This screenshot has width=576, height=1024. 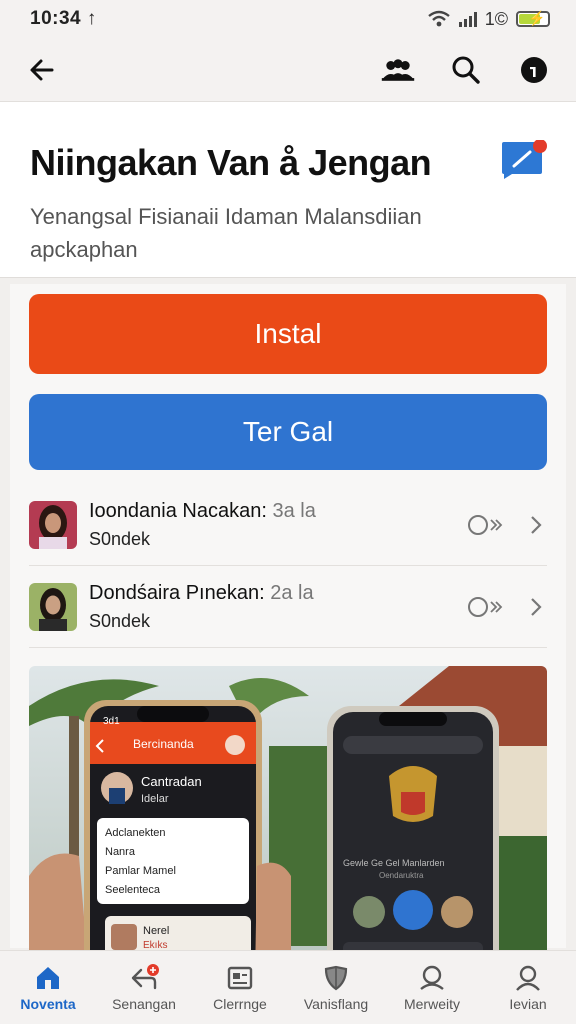 I want to click on left-phone-profile-sub: Idelar, so click(x=155, y=799).